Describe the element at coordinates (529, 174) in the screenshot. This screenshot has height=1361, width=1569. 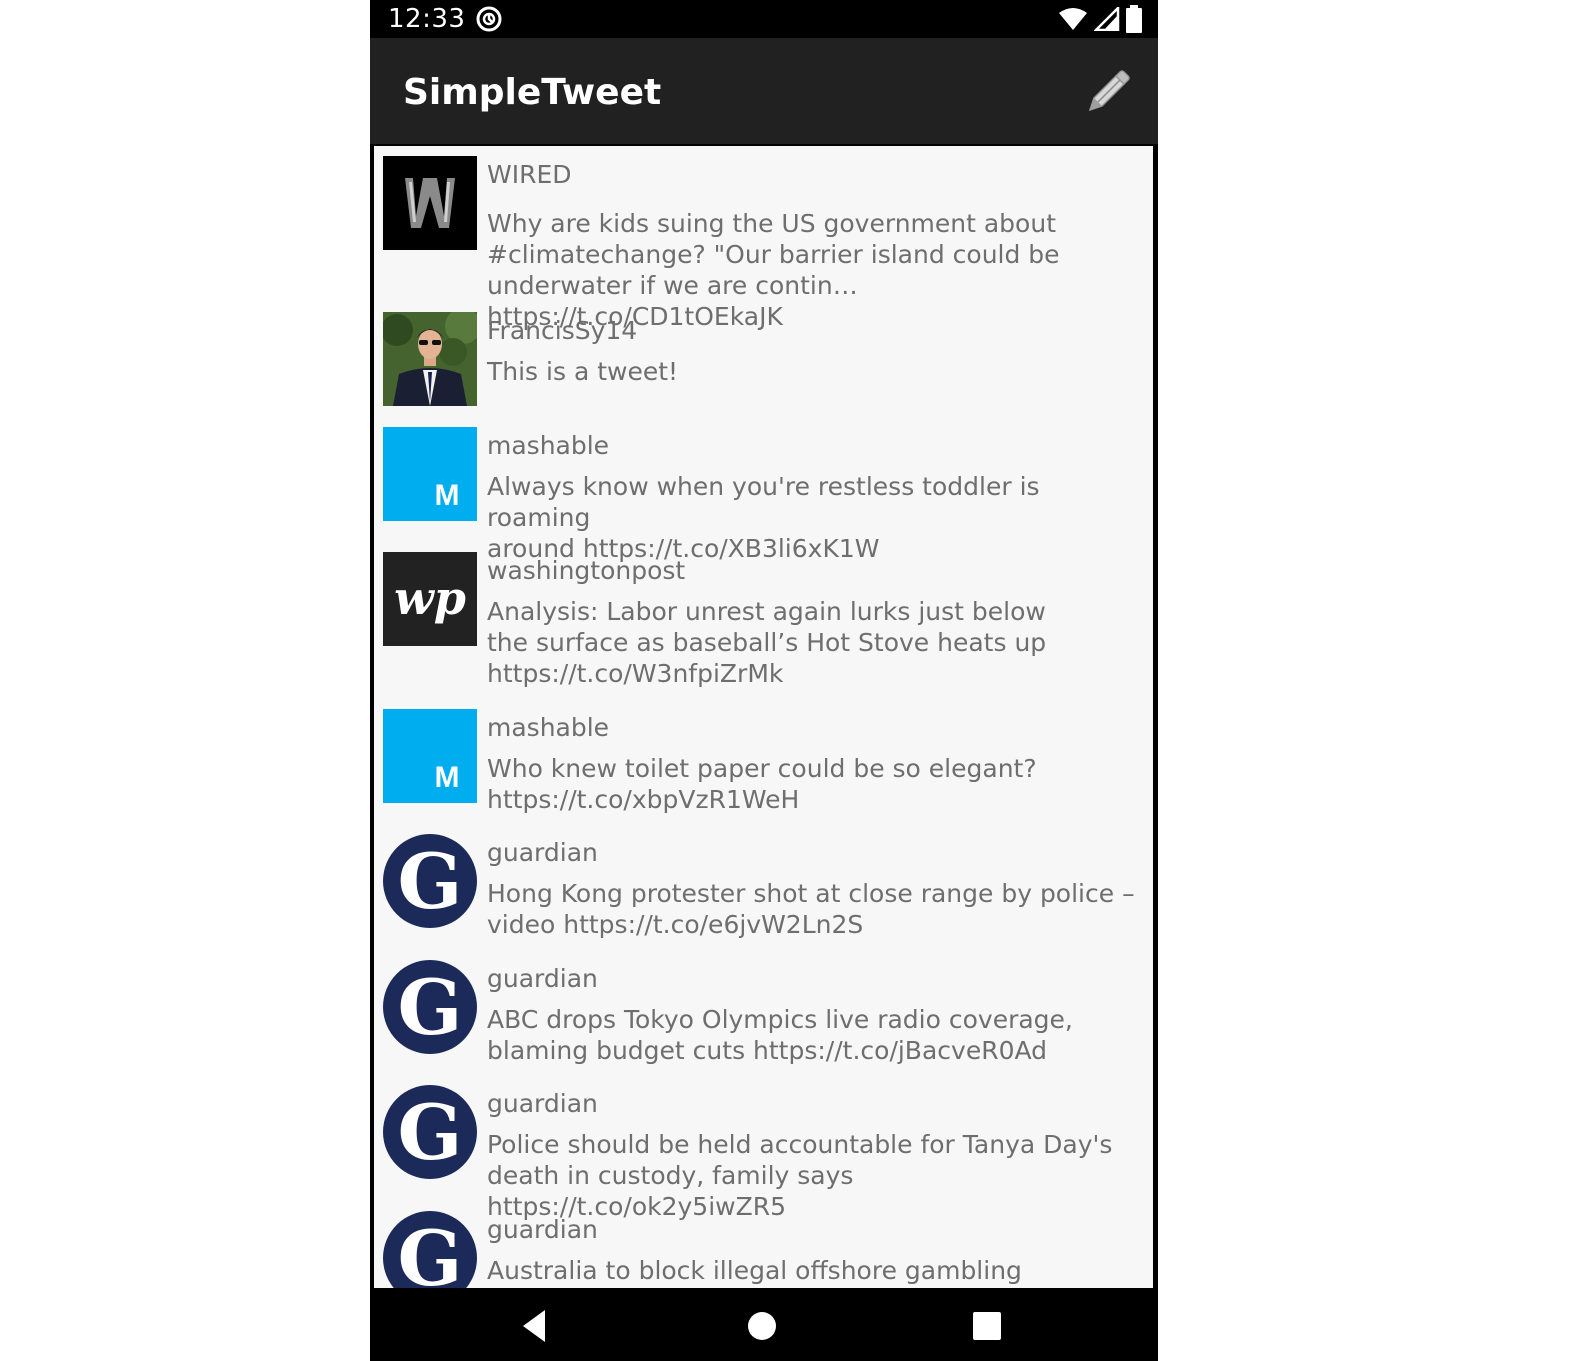
I see `tweet-handle: WIRED` at that location.